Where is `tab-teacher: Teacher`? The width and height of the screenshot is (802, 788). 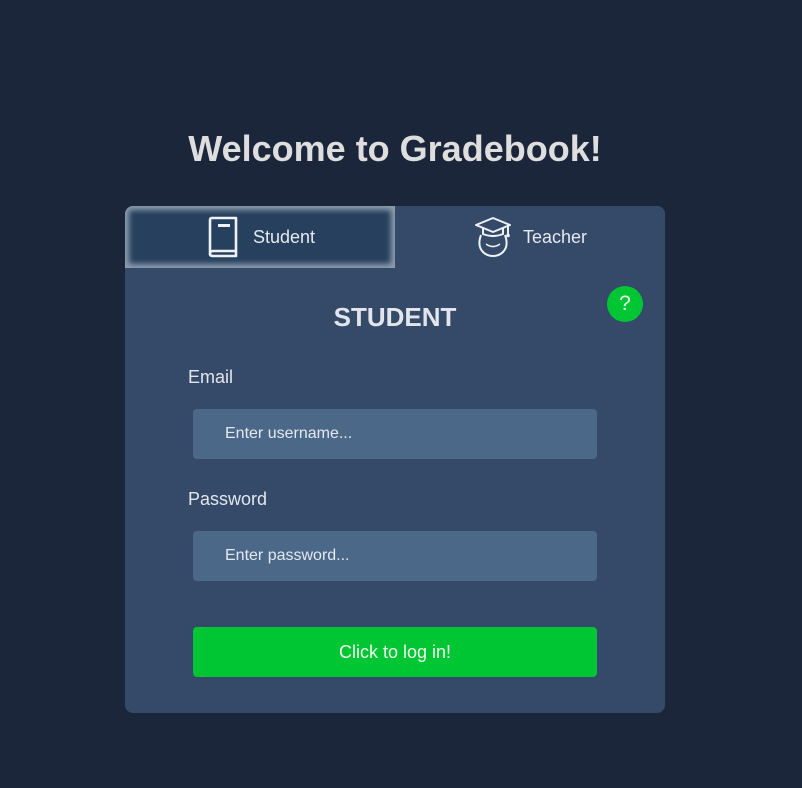 tab-teacher: Teacher is located at coordinates (530, 237).